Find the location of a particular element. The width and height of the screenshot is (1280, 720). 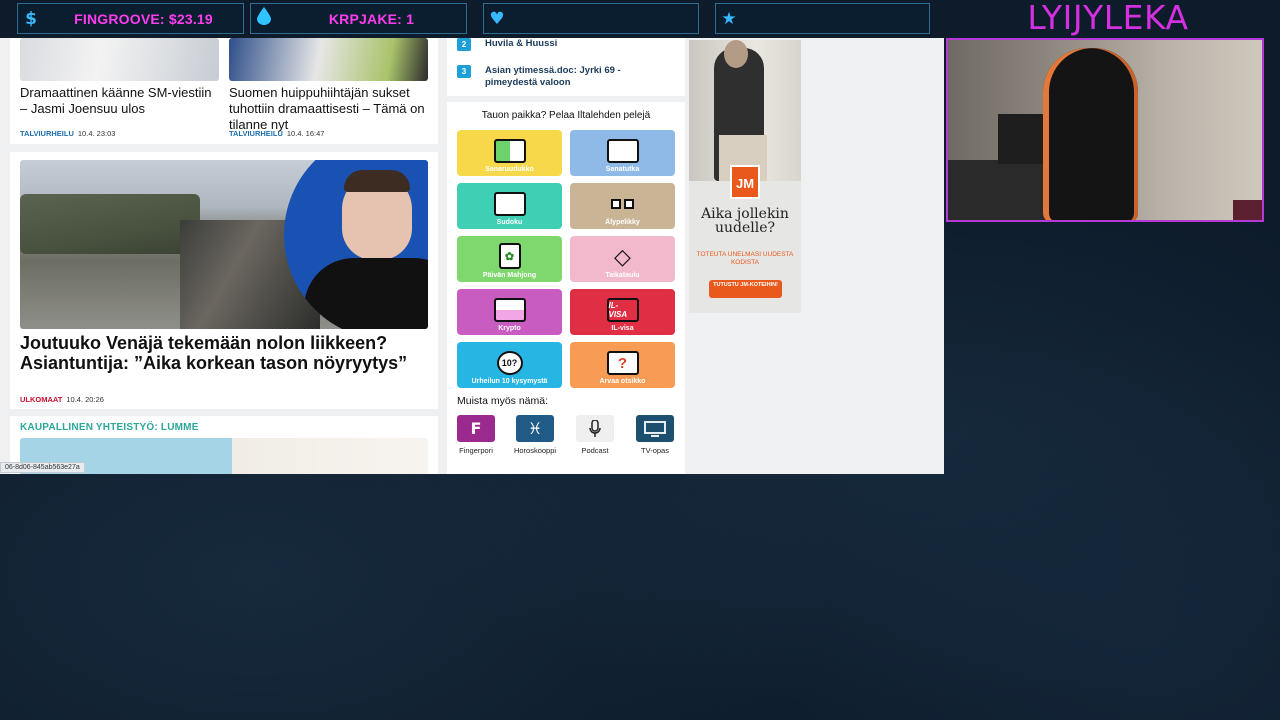

webcam-feed is located at coordinates (1105, 130).